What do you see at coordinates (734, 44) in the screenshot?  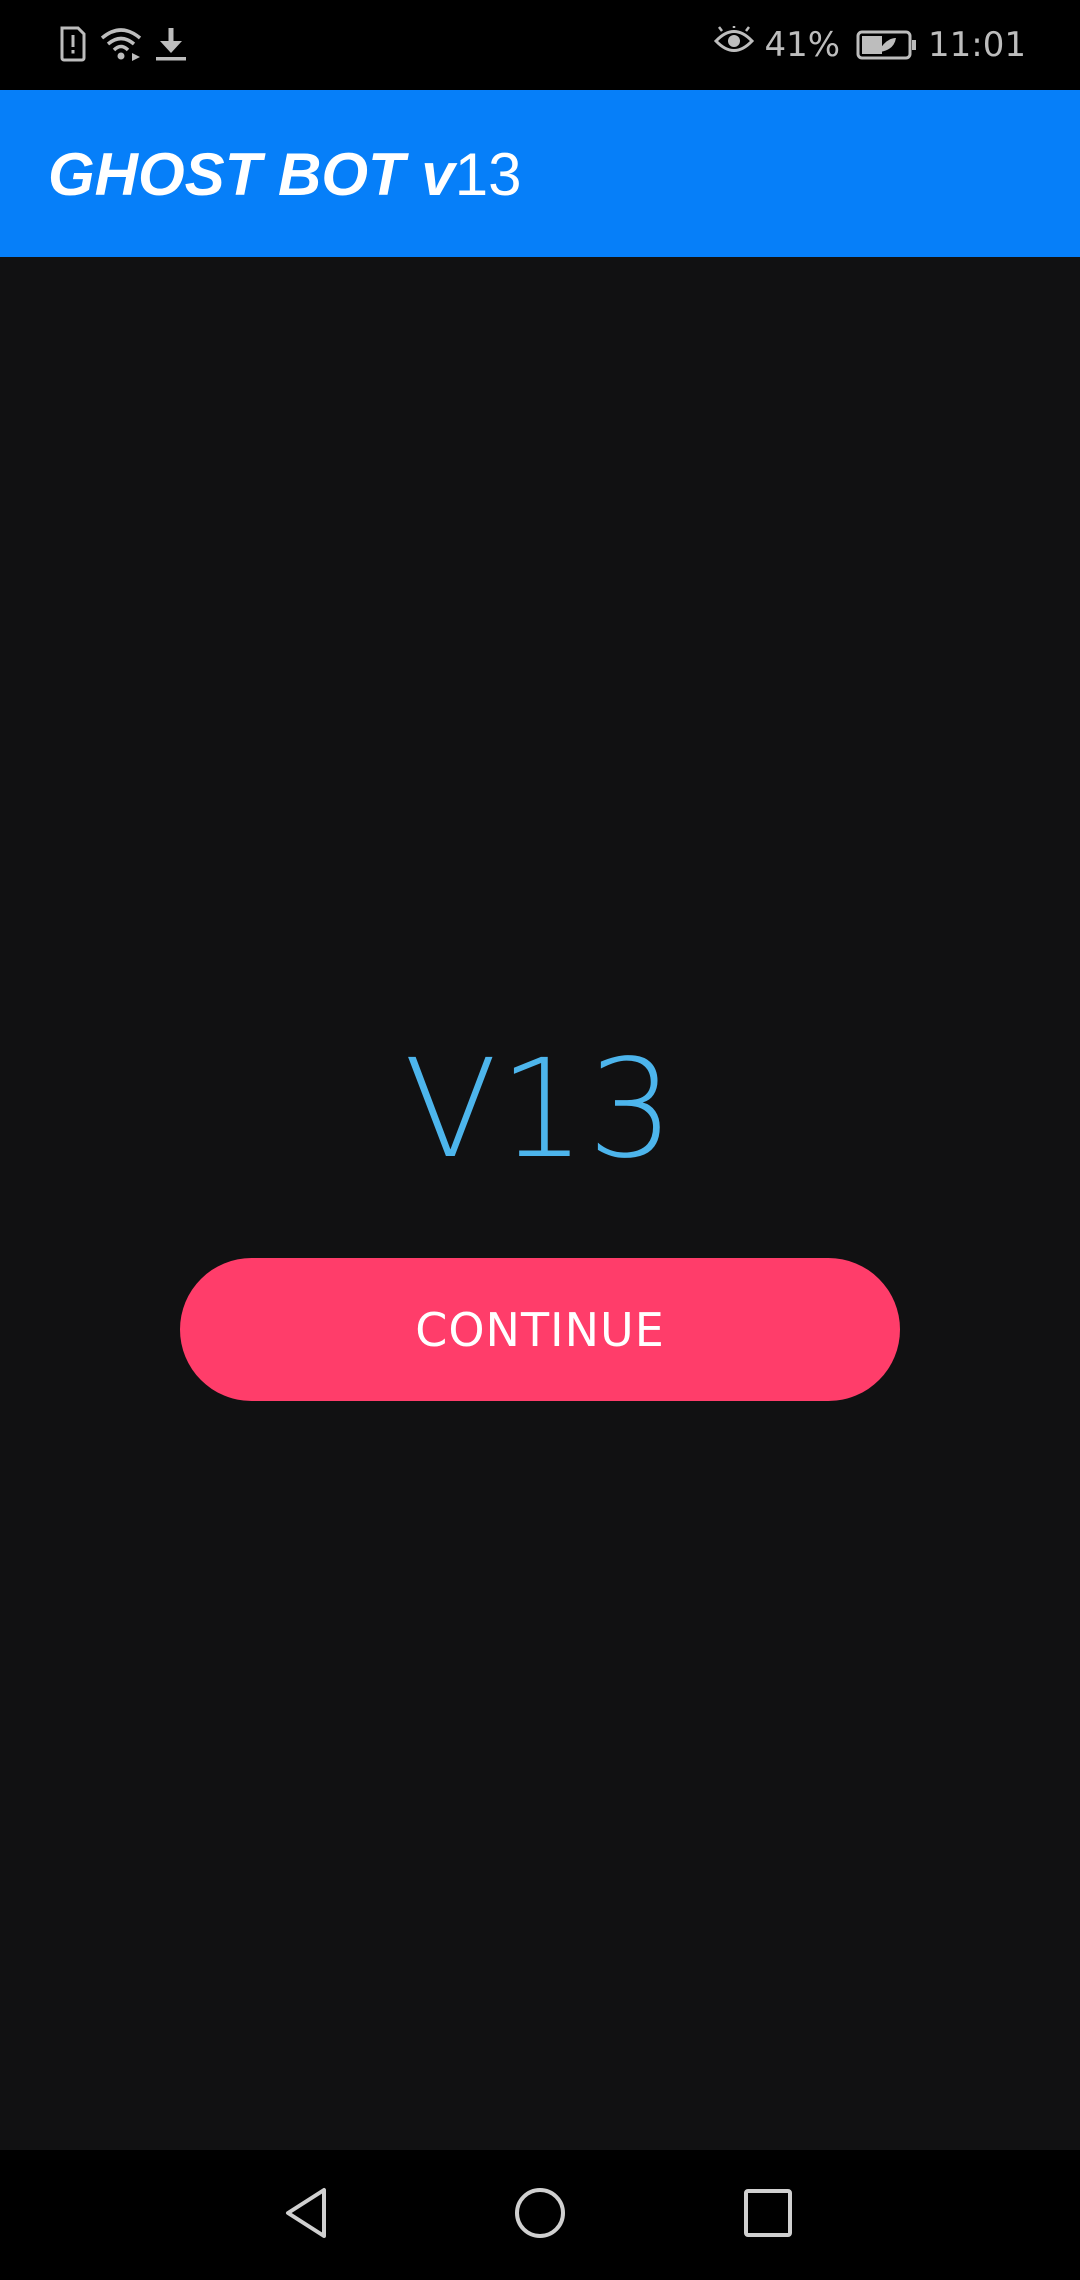 I see `eye-icon` at bounding box center [734, 44].